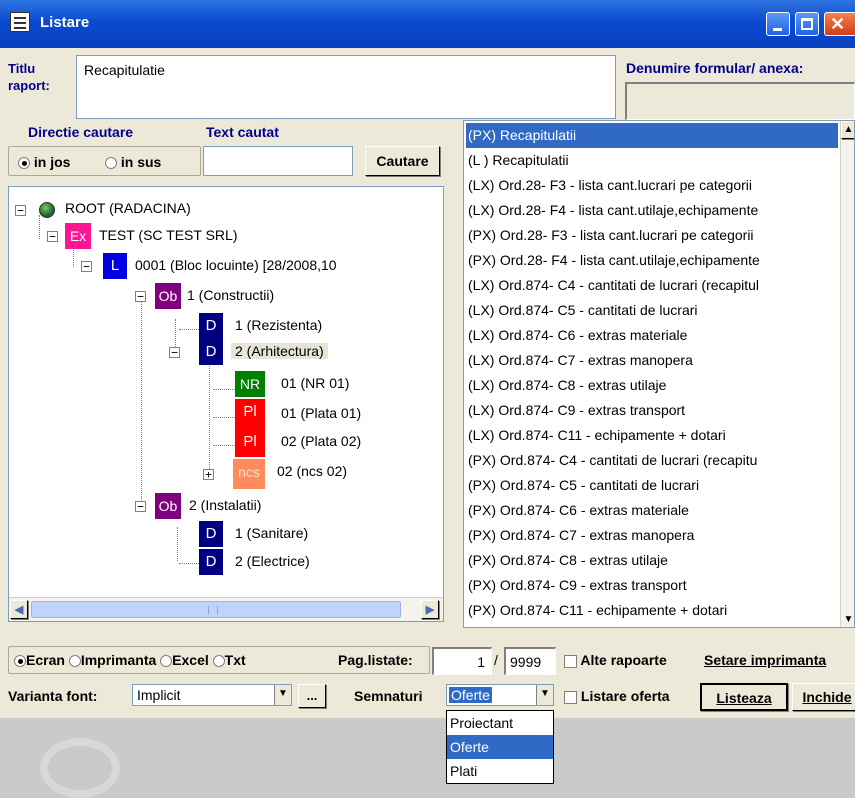  I want to click on directie-label: Directie cautare, so click(81, 132).